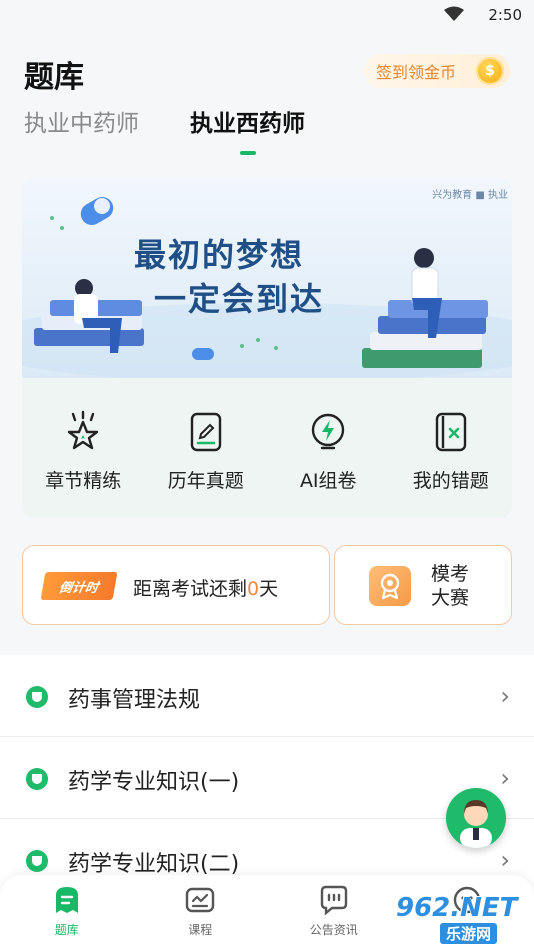 The width and height of the screenshot is (534, 949). I want to click on nav-courses: 课程, so click(201, 912).